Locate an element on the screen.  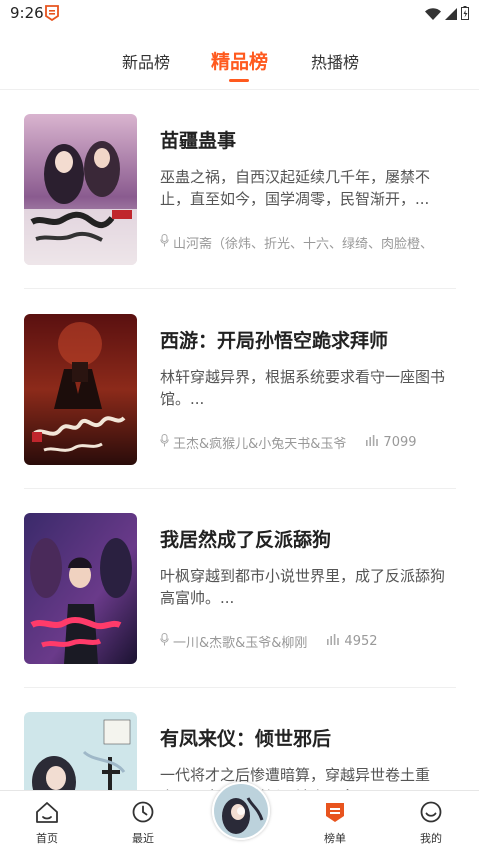
nav-profile: 我的 is located at coordinates (431, 823).